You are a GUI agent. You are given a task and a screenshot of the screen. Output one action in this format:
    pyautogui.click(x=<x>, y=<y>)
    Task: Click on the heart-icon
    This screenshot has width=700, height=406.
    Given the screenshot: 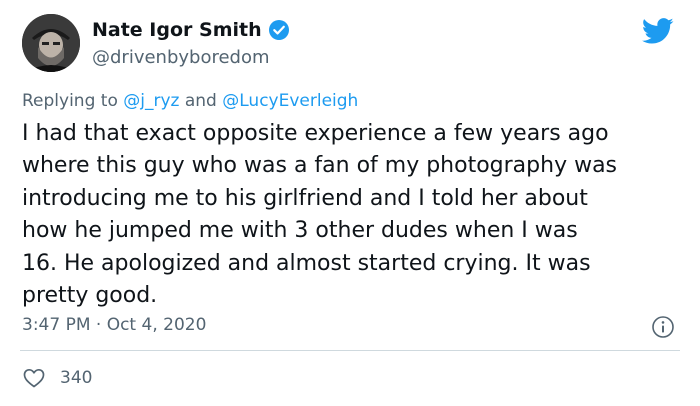 What is the action you would take?
    pyautogui.click(x=34, y=378)
    